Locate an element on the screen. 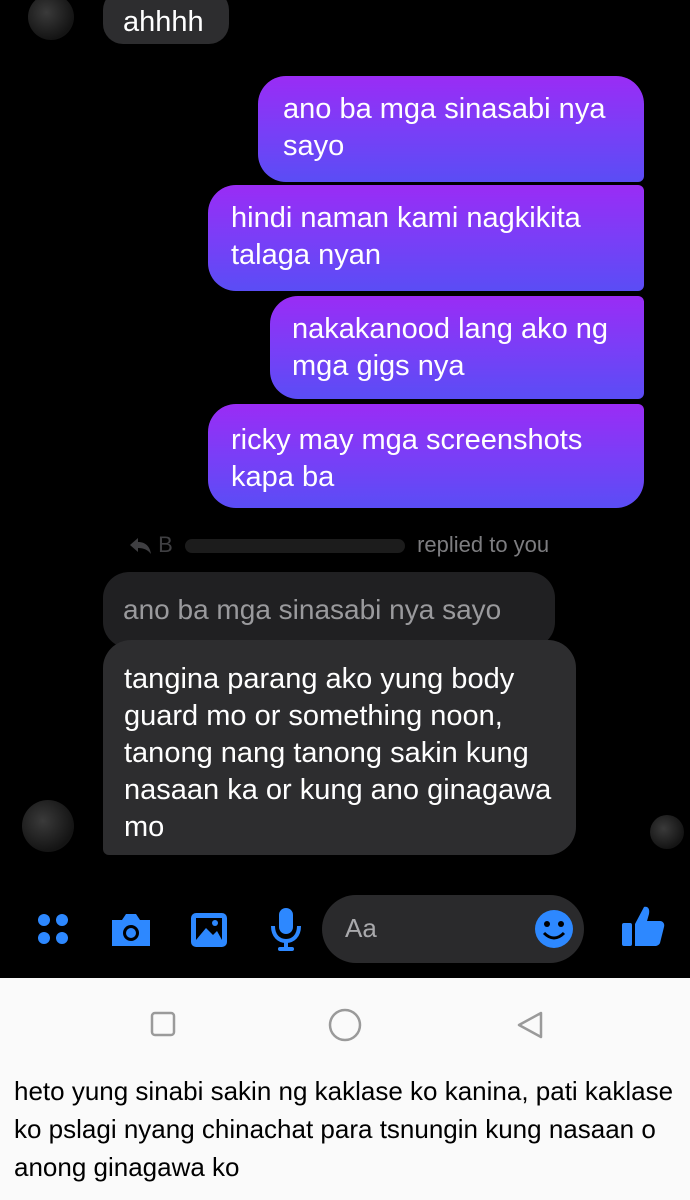  message-text: ricky may mga screenshots kapa ba is located at coordinates (407, 458).